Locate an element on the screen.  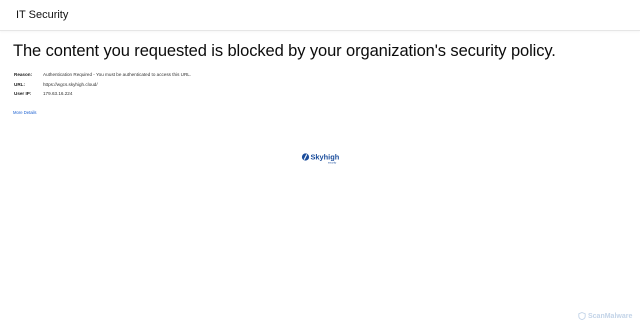
scanmalware-watermark: ScanMalware is located at coordinates (605, 316).